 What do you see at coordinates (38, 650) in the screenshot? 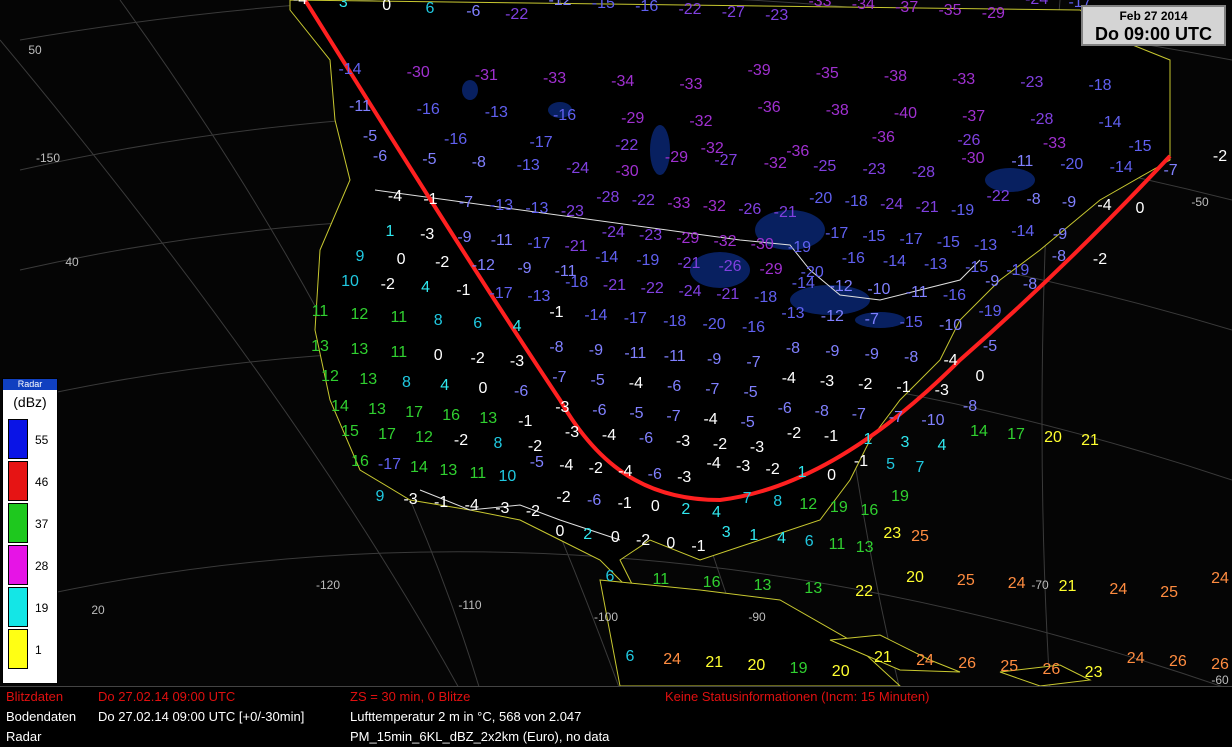
I see `legend-label: 1` at bounding box center [38, 650].